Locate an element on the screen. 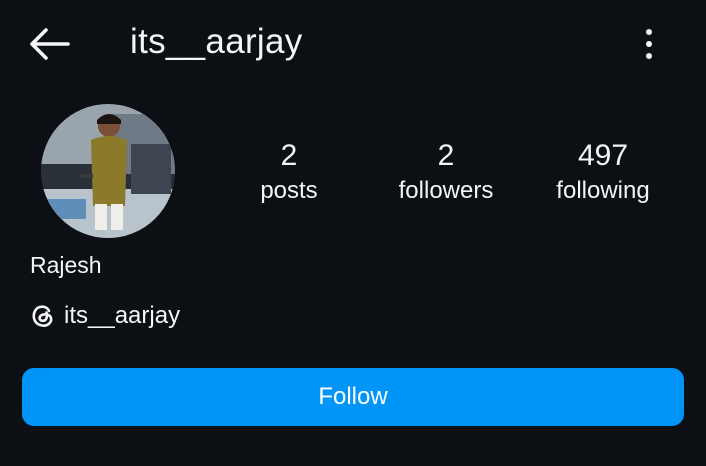 The width and height of the screenshot is (706, 466). followers-count: 2 is located at coordinates (446, 155).